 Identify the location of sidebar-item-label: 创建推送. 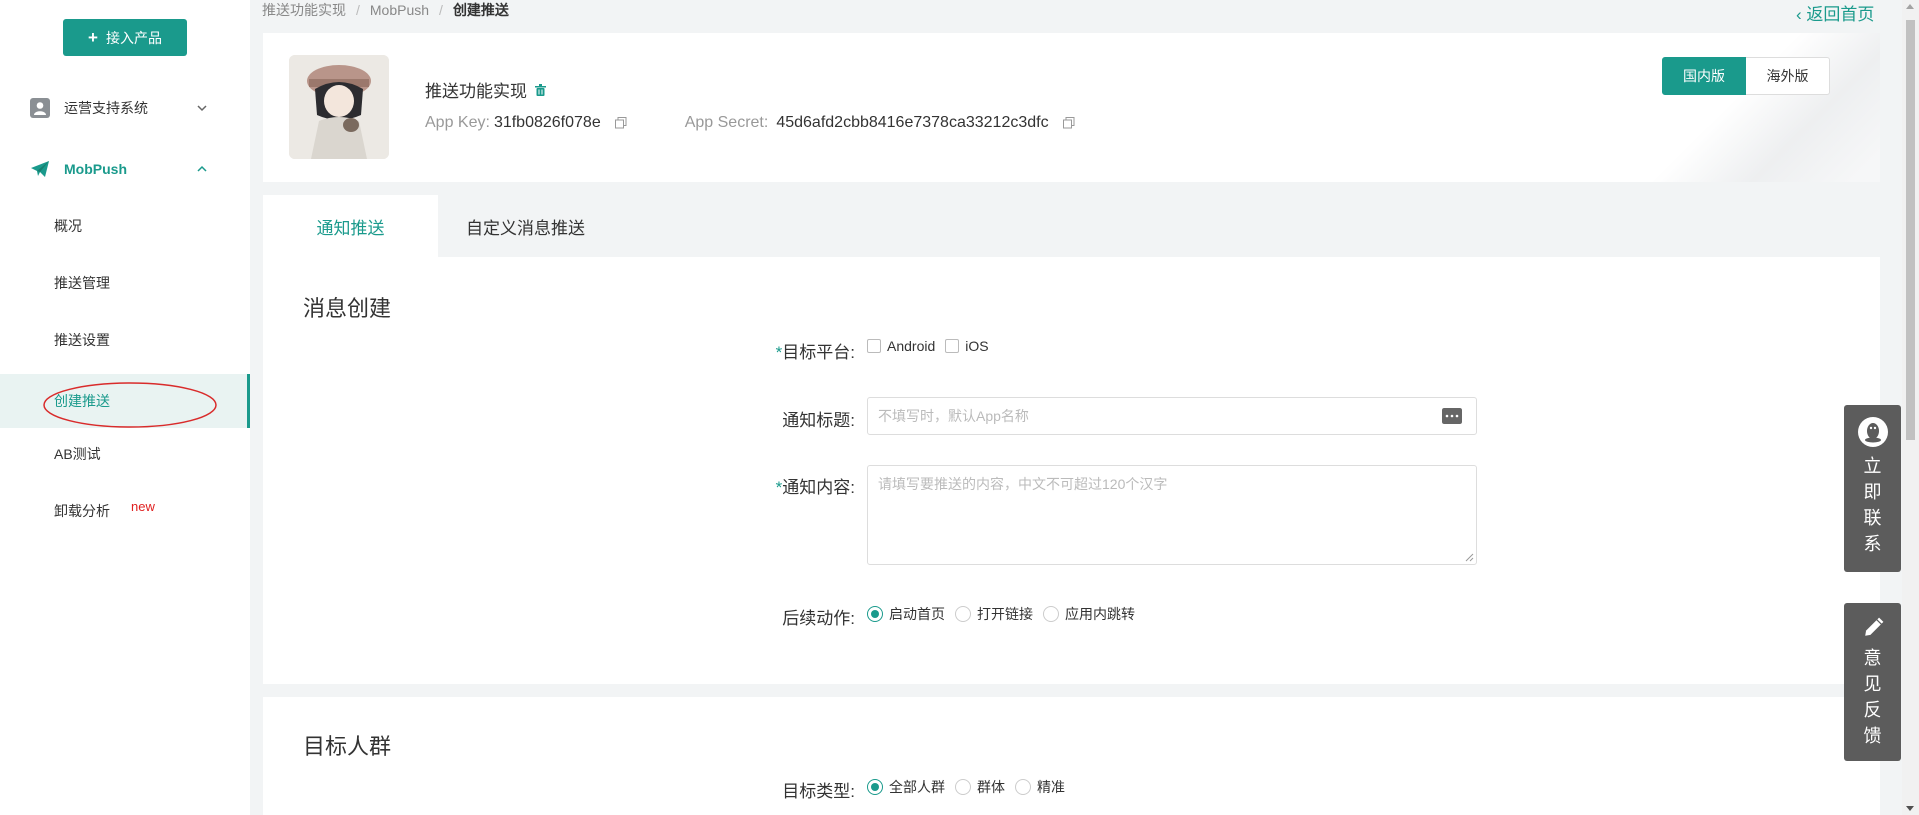
(82, 401).